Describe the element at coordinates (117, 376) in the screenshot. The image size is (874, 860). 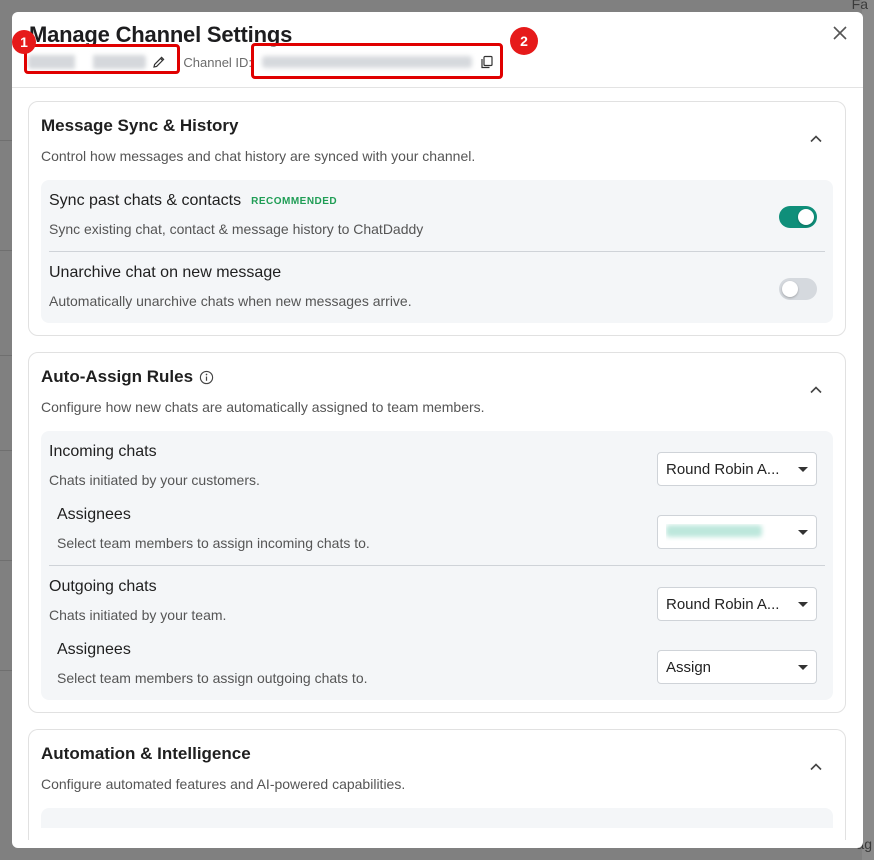
I see `section-title: Auto-Assign Rules` at that location.